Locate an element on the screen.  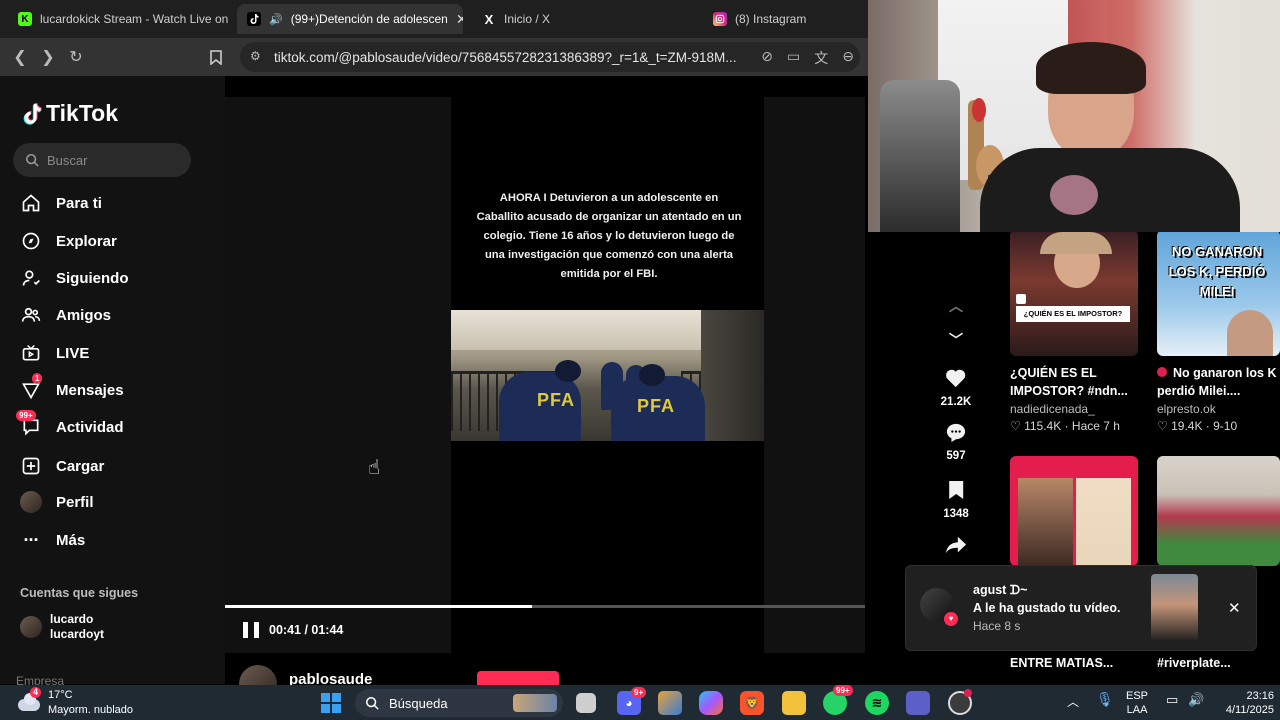
sidebar-item-label: Amigos is located at coordinates (84, 315).